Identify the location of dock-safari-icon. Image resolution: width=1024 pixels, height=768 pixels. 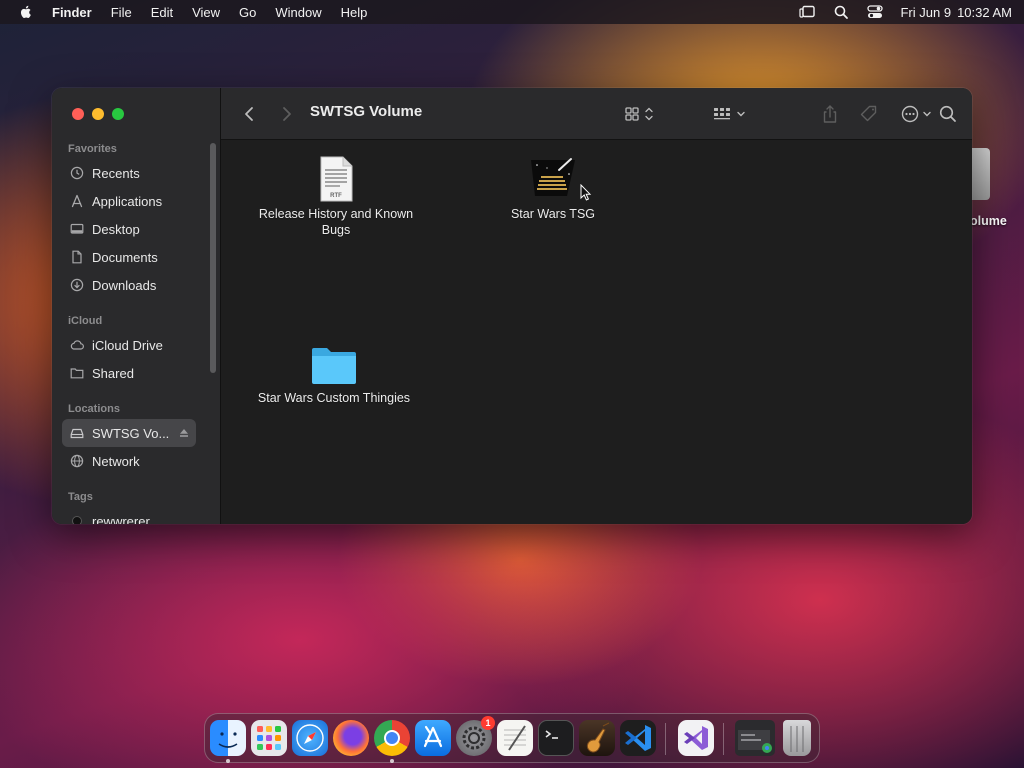
(310, 738).